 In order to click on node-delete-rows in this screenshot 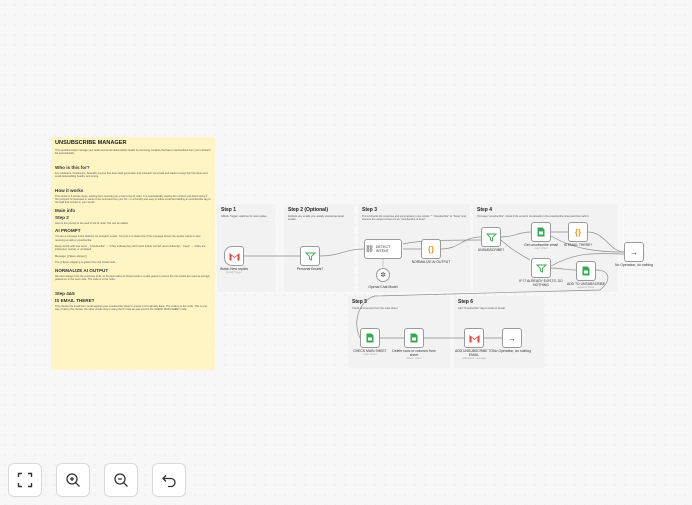, I will do `click(414, 338)`.